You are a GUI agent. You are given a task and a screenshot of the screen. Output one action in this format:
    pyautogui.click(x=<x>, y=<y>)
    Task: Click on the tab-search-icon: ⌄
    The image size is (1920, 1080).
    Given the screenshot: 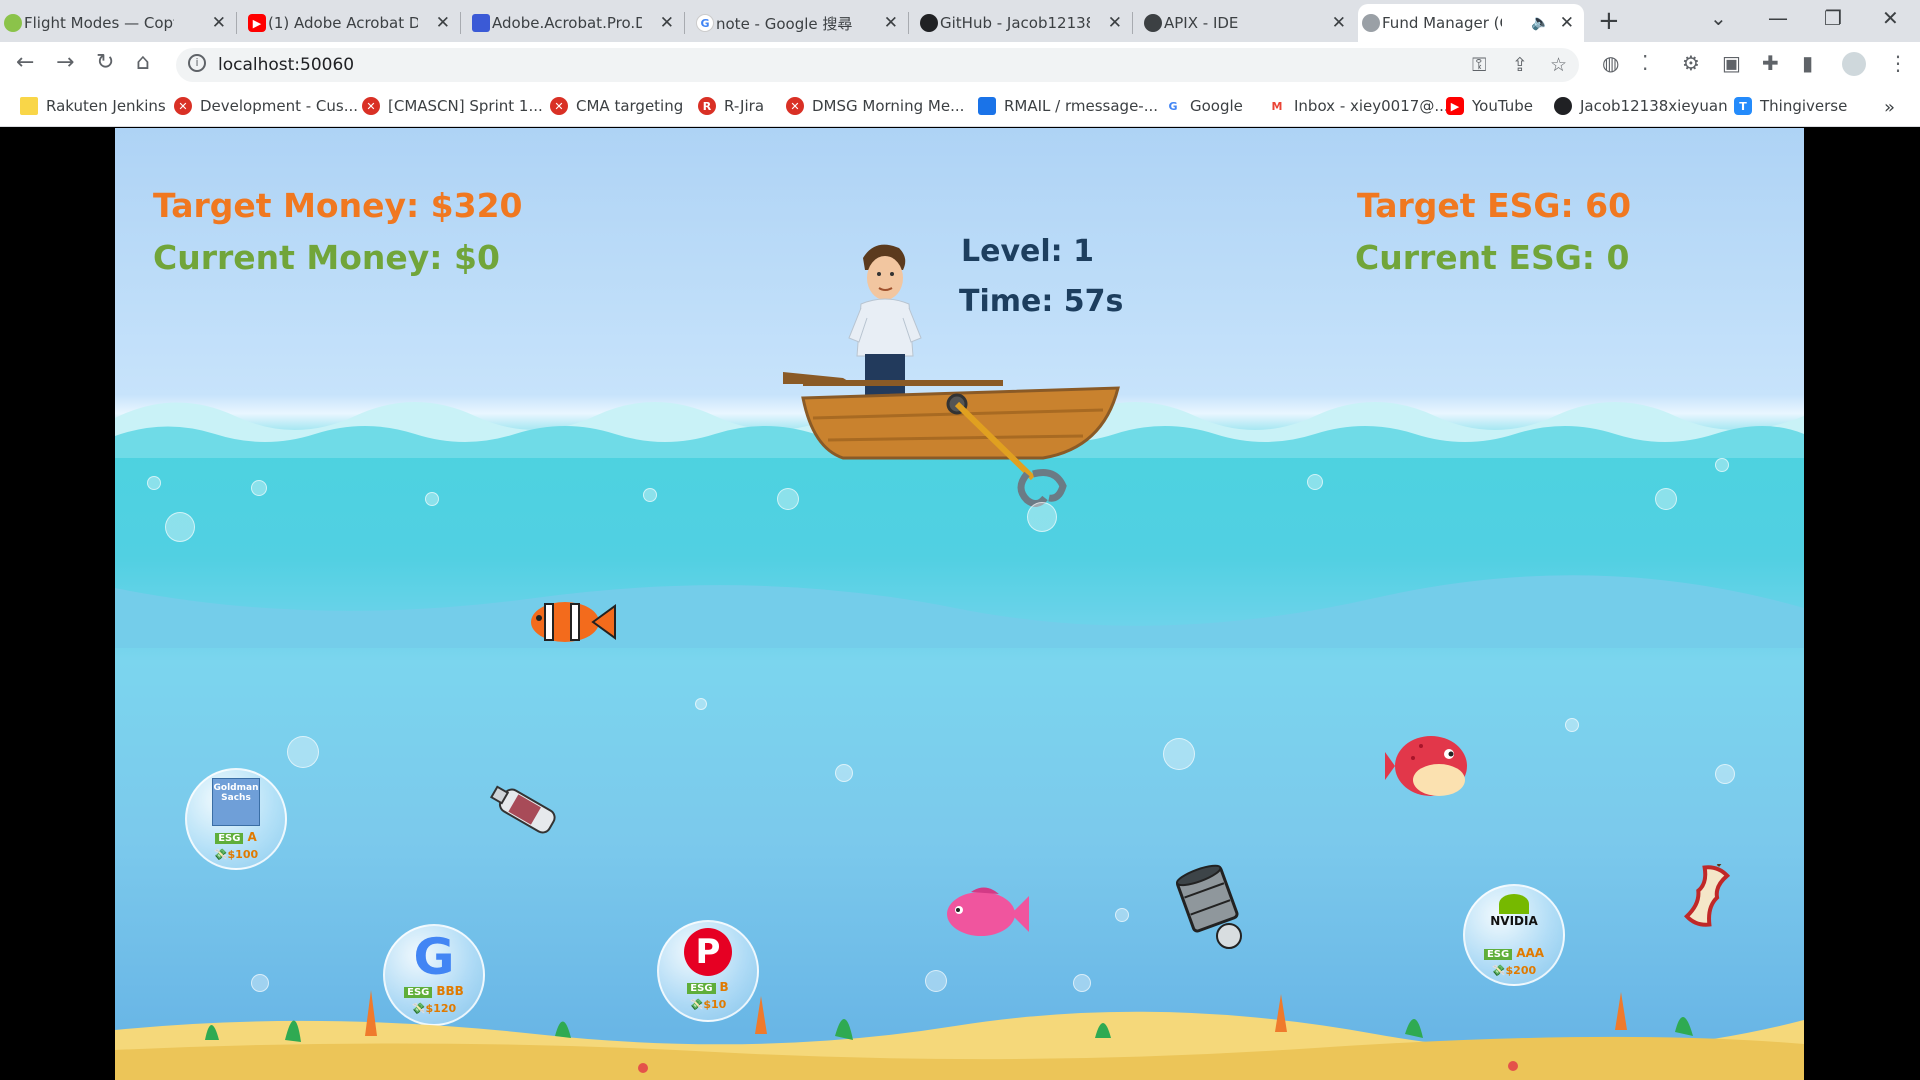 What is the action you would take?
    pyautogui.click(x=1718, y=18)
    